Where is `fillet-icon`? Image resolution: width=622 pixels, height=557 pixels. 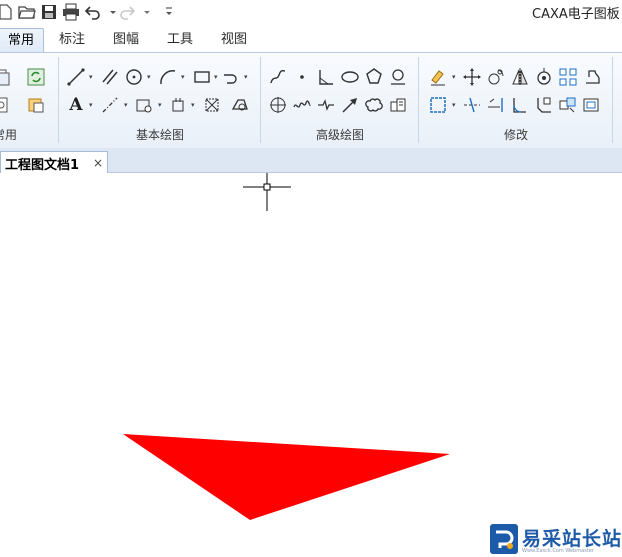 fillet-icon is located at coordinates (520, 105).